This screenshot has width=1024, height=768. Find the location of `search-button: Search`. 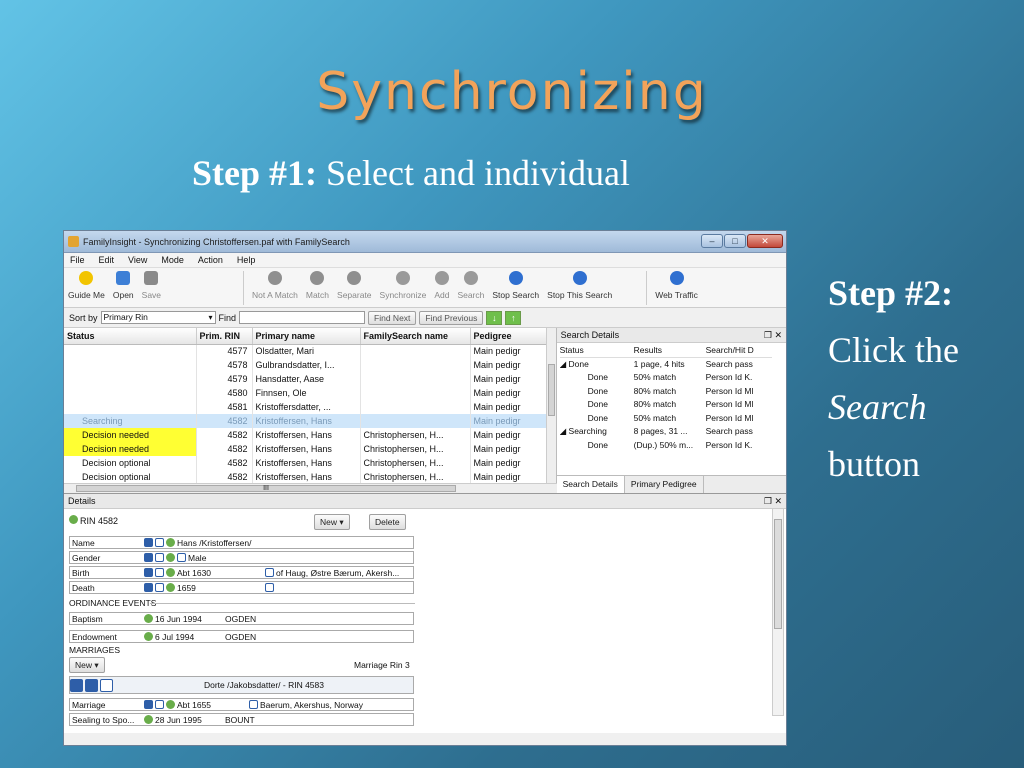

search-button: Search is located at coordinates (470, 285).